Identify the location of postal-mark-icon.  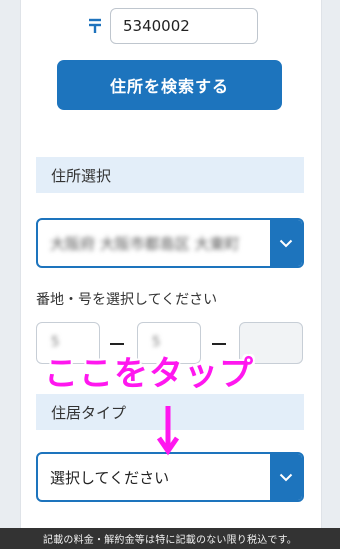
(95, 26).